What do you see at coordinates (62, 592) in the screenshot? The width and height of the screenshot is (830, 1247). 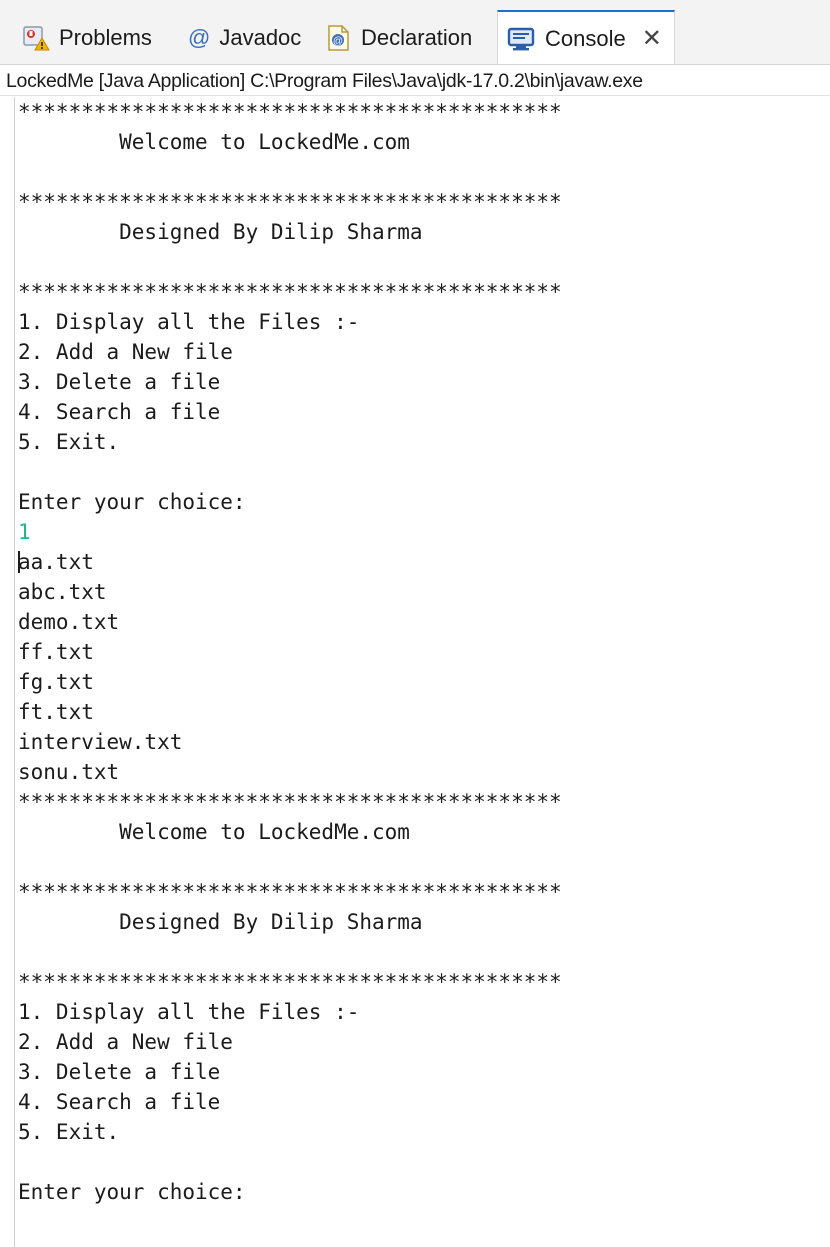 I see `console-line-text: abc.txt` at bounding box center [62, 592].